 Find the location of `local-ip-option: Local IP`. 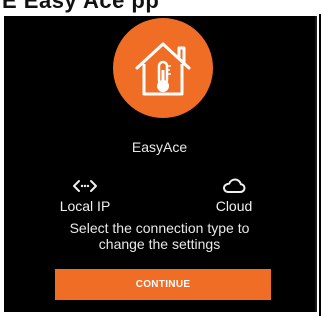

local-ip-option: Local IP is located at coordinates (85, 195).